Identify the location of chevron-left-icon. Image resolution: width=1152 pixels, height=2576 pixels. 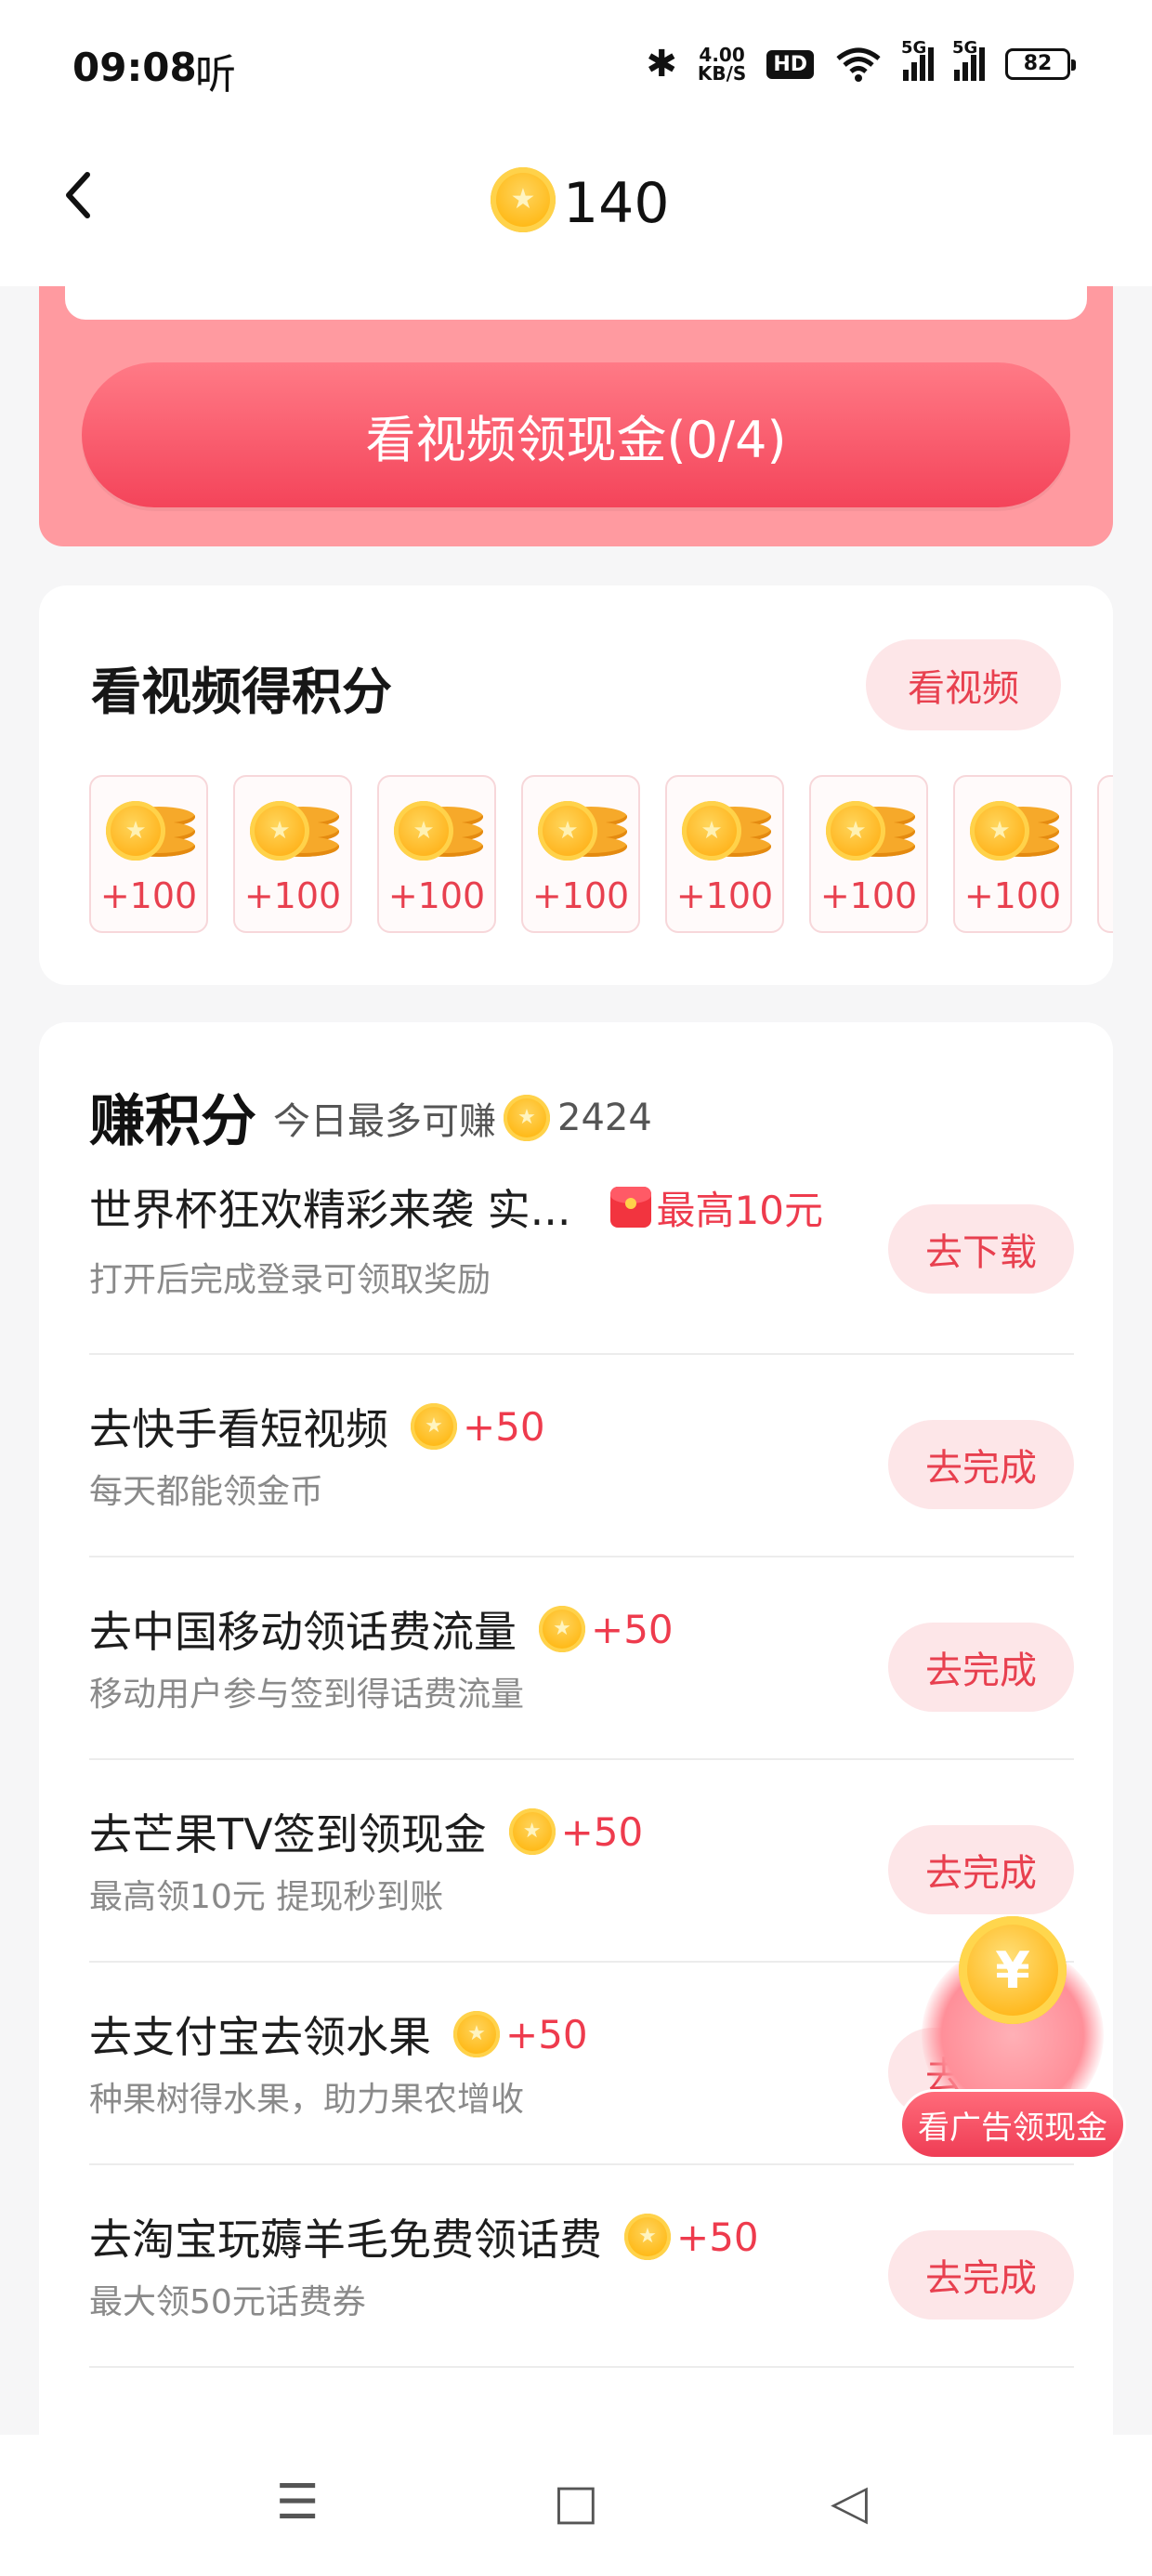
(78, 195).